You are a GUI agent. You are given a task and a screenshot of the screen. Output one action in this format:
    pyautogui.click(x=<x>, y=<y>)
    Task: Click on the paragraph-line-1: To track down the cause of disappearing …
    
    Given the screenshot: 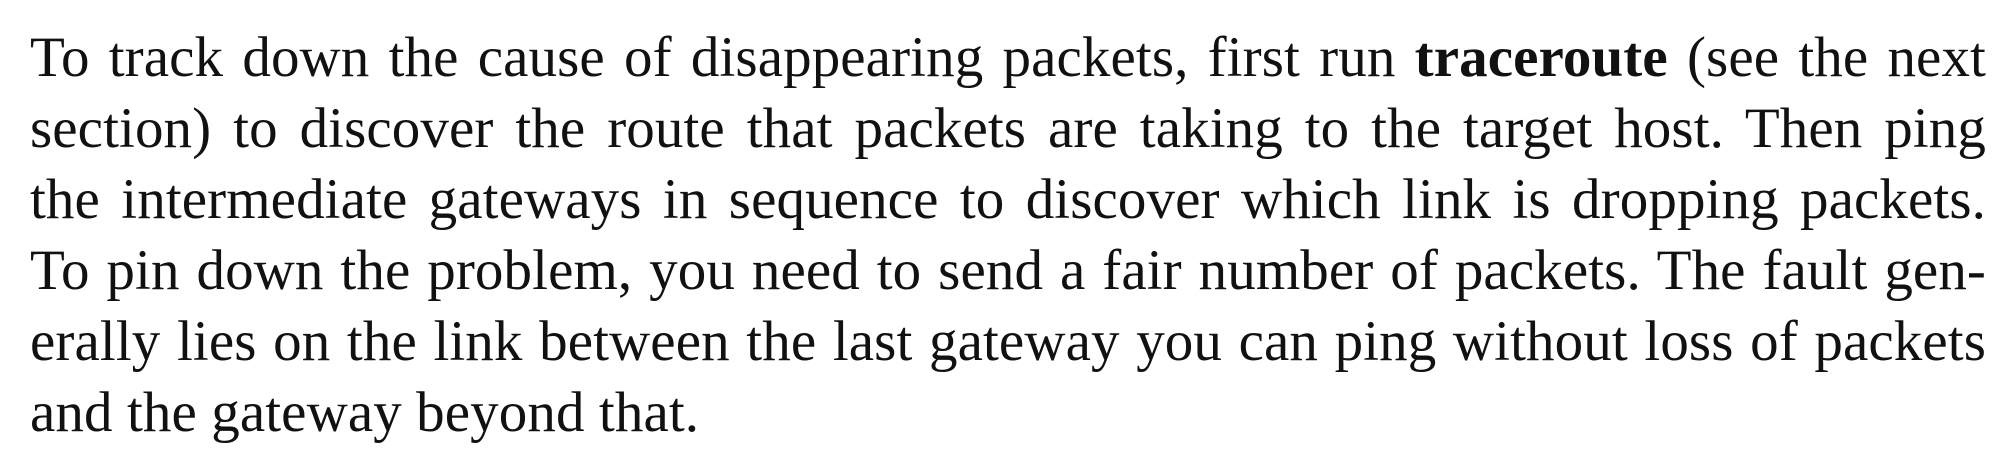 What is the action you would take?
    pyautogui.click(x=1008, y=57)
    